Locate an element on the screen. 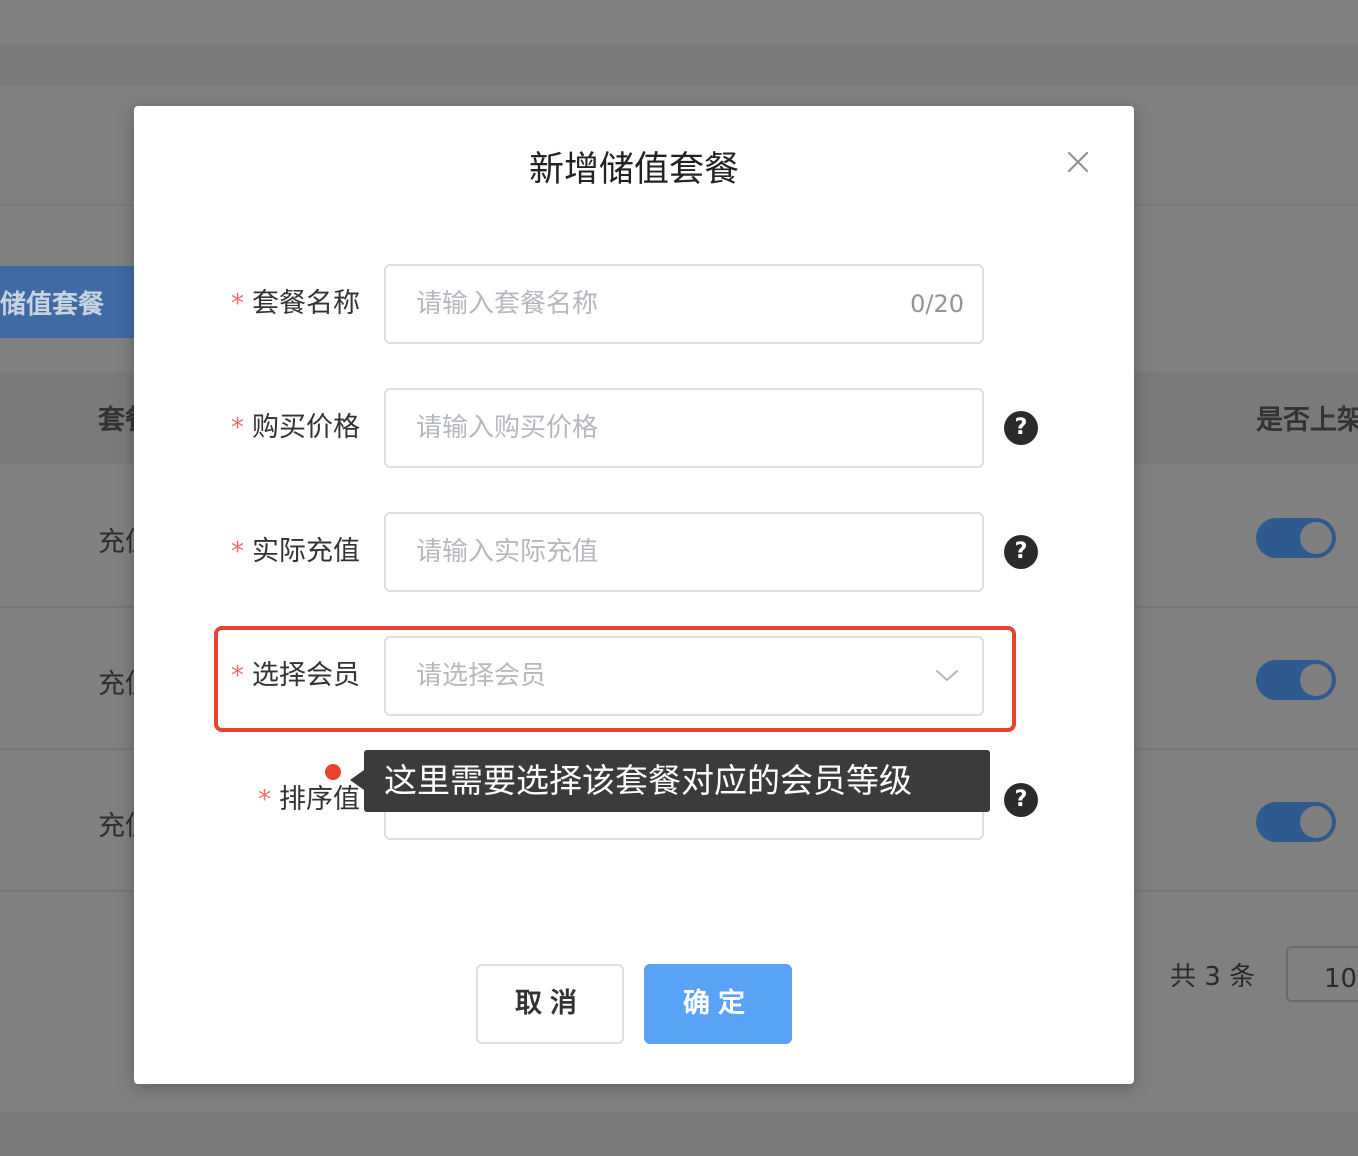  recharge-label: * 实际充值 is located at coordinates (295, 552).